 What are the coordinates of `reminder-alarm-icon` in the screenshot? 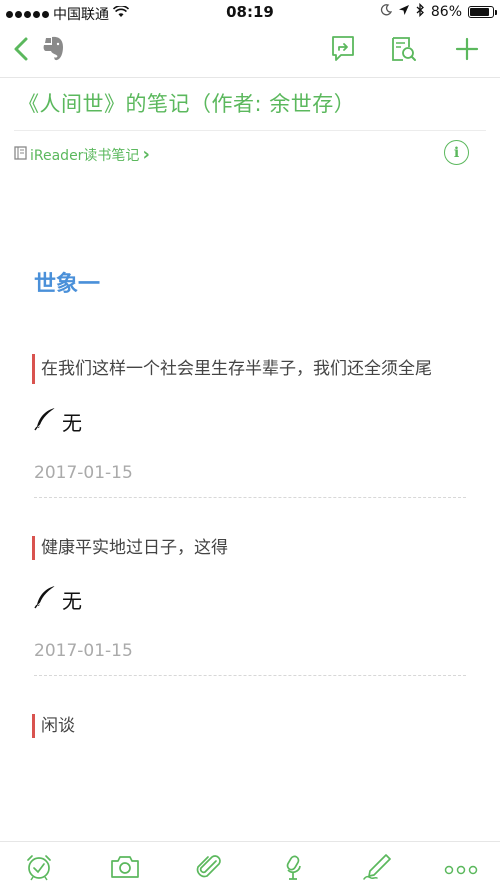 It's located at (39, 869).